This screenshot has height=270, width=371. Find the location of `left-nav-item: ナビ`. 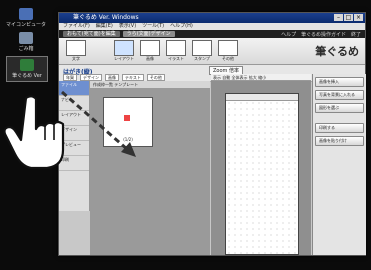

left-nav-item: ナビ is located at coordinates (74, 103).